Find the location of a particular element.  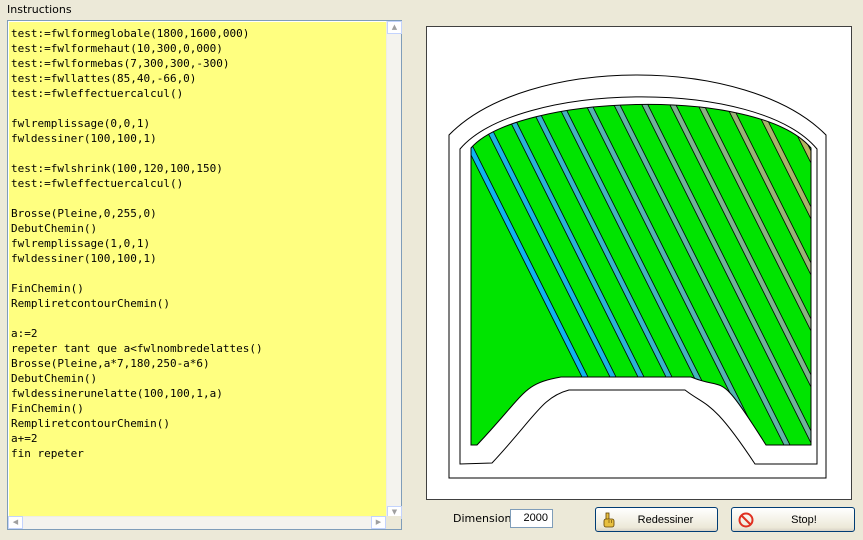

scrollbar-corner is located at coordinates (393, 522).